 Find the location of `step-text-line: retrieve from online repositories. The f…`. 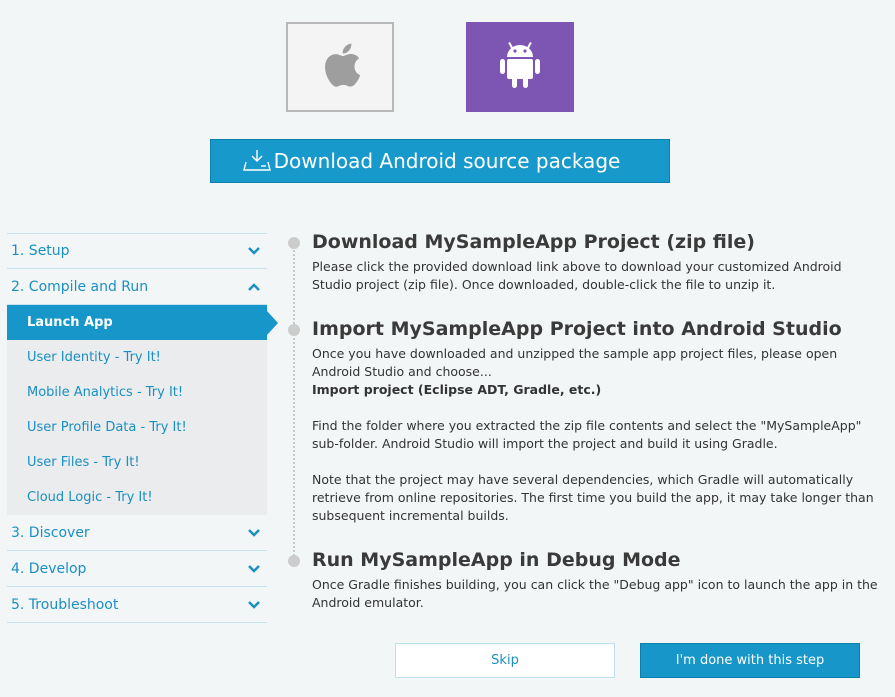

step-text-line: retrieve from online repositories. The f… is located at coordinates (593, 497).